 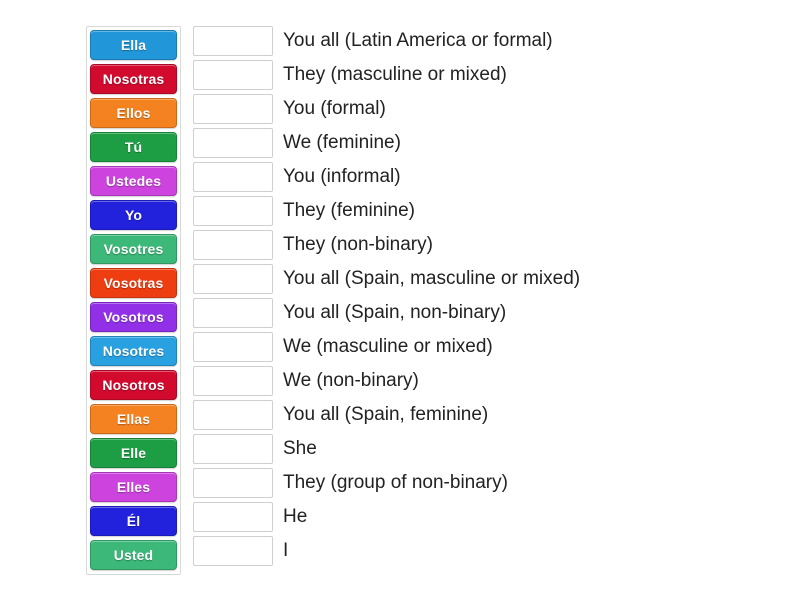 I want to click on answer-label: He, so click(x=295, y=516).